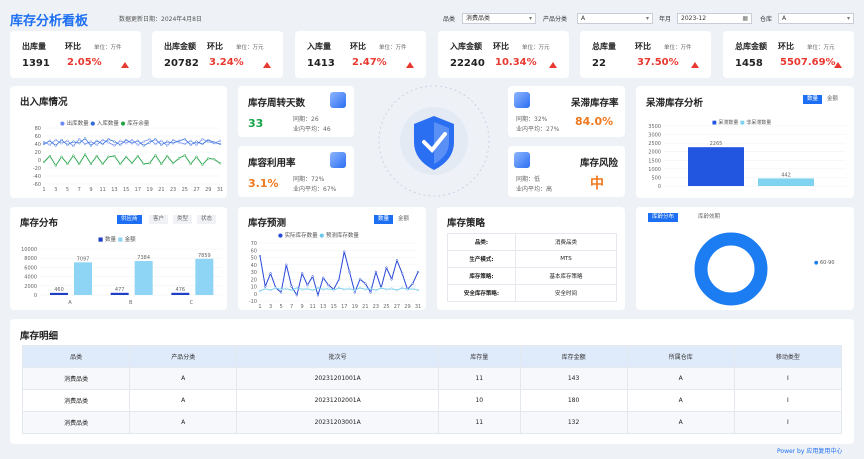 This screenshot has height=459, width=864. Describe the element at coordinates (786, 175) in the screenshot. I see `bar-value-label: 442` at that location.